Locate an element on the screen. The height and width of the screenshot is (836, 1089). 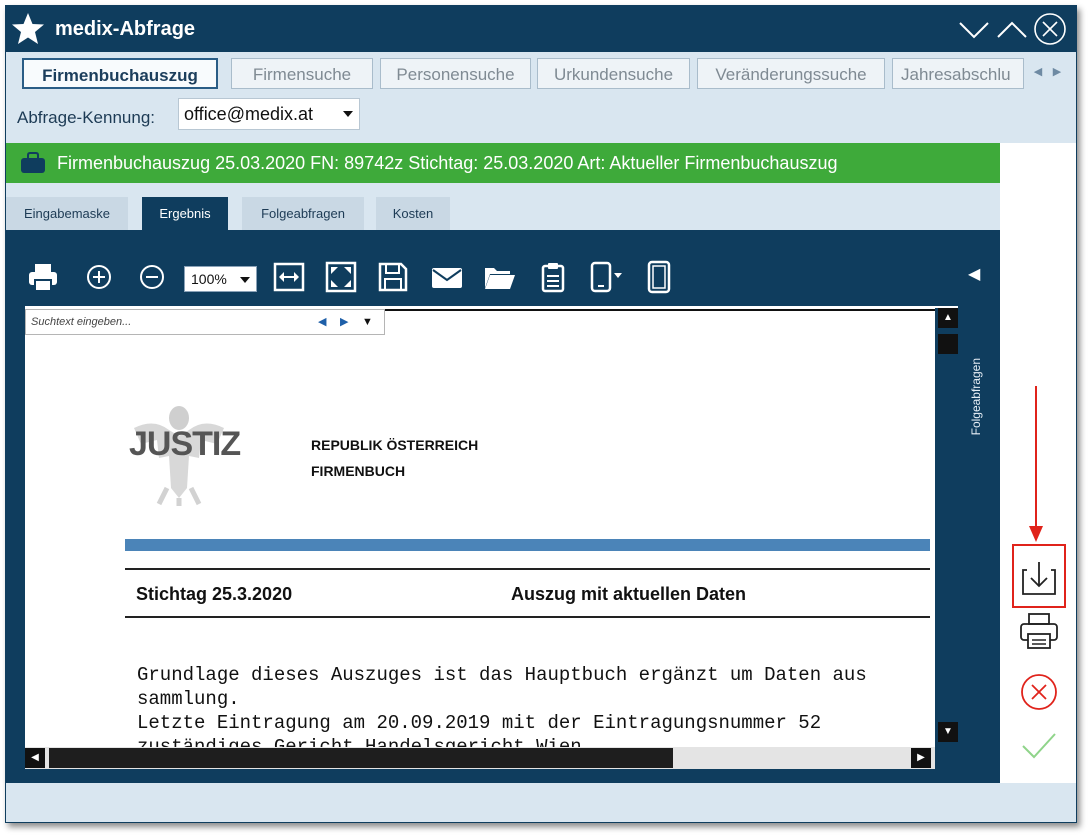
window-title: medix-Abfrage is located at coordinates (125, 29).